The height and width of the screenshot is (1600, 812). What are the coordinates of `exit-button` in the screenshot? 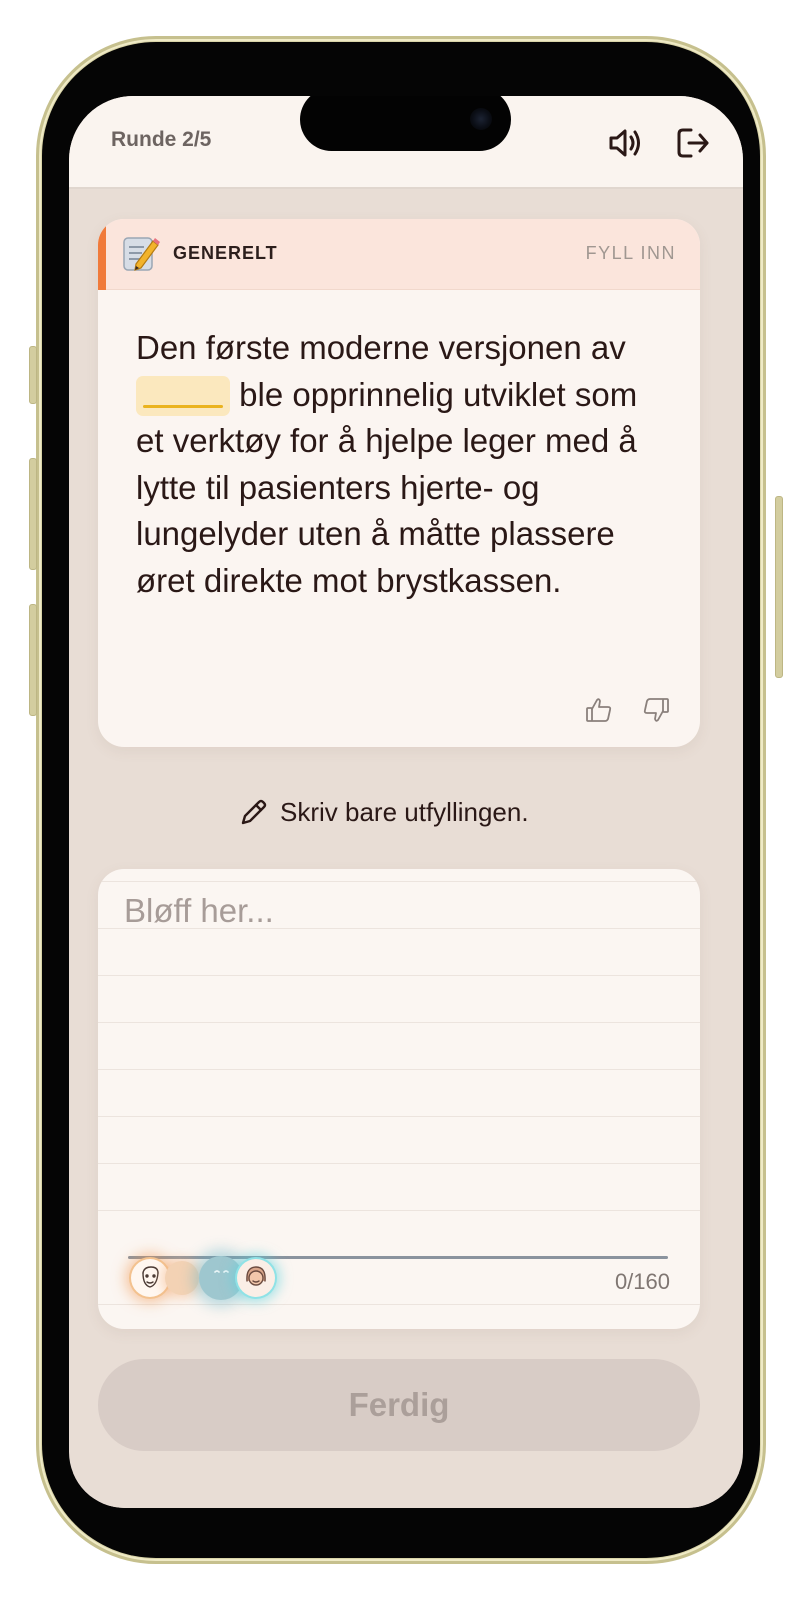 It's located at (693, 143).